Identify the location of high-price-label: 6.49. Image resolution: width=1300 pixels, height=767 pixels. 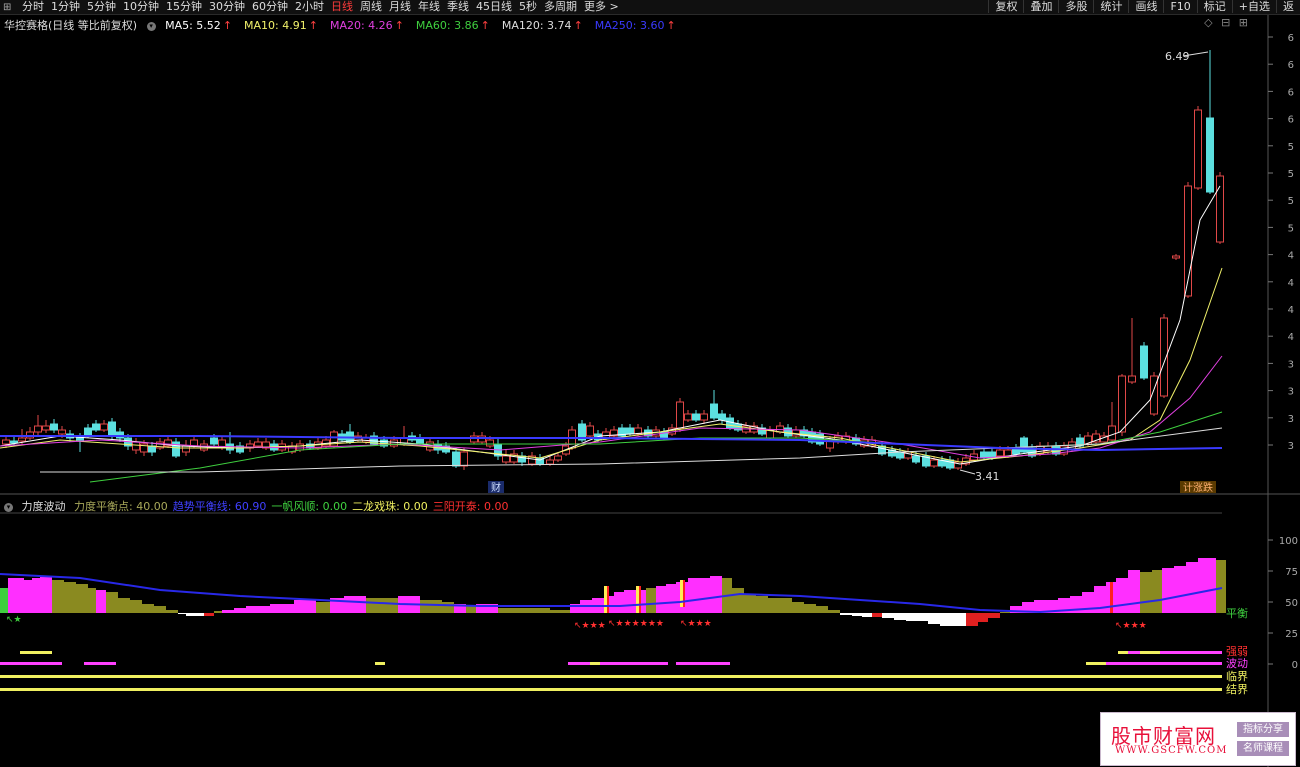
(1177, 56).